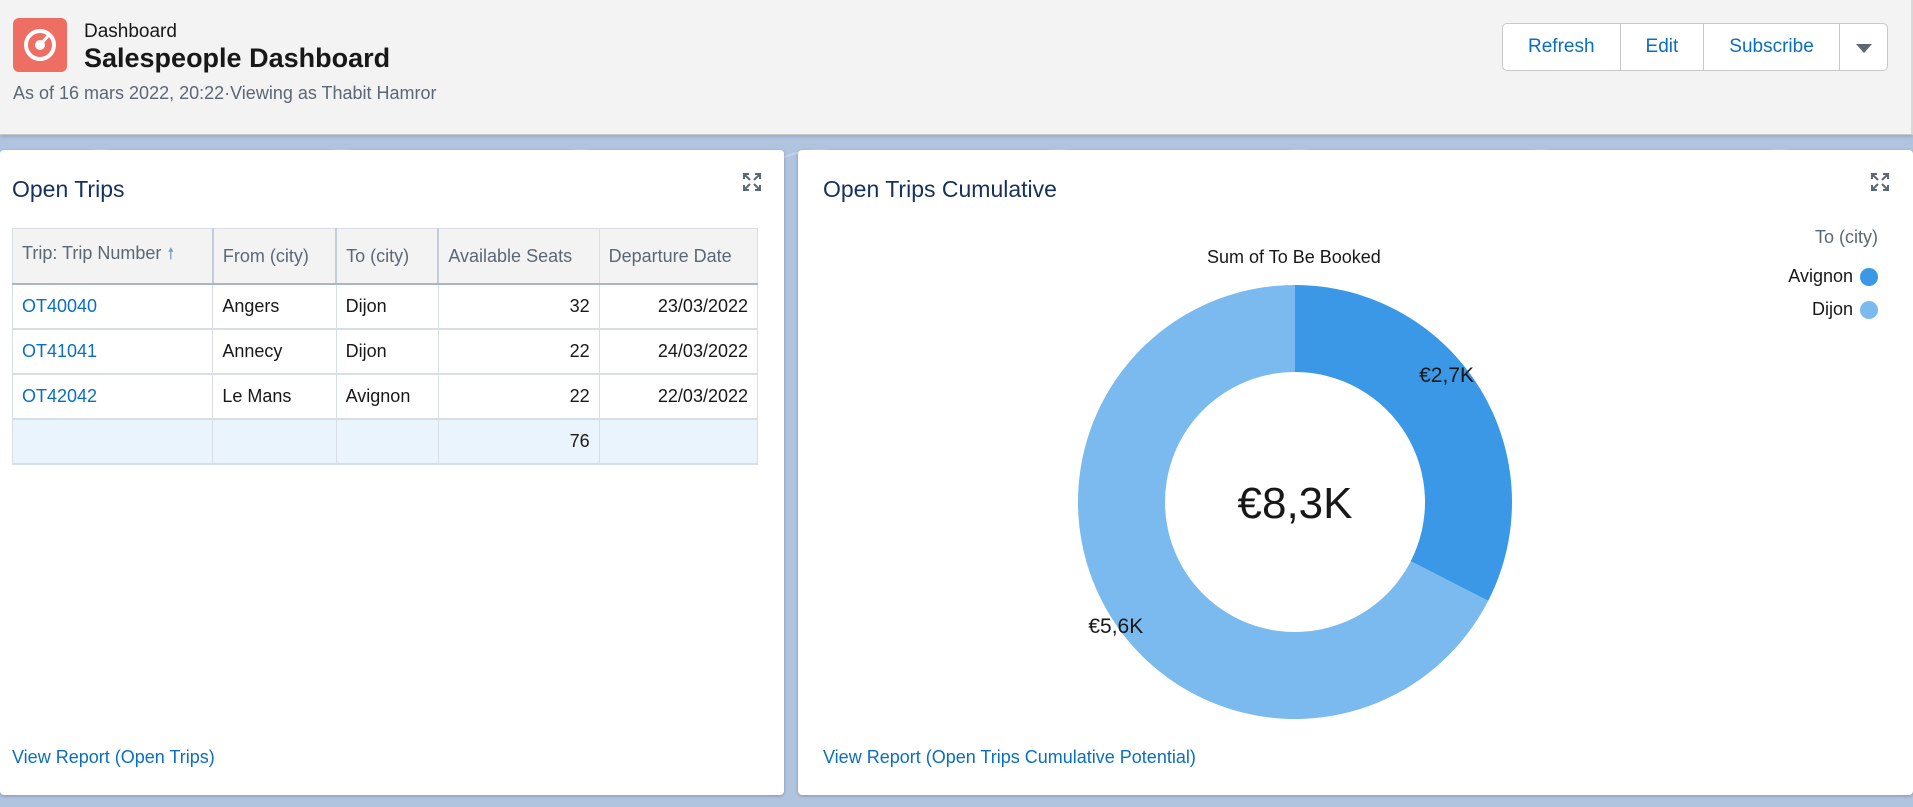 The height and width of the screenshot is (807, 1913). I want to click on slice-value-label: €2,7K, so click(1446, 375).